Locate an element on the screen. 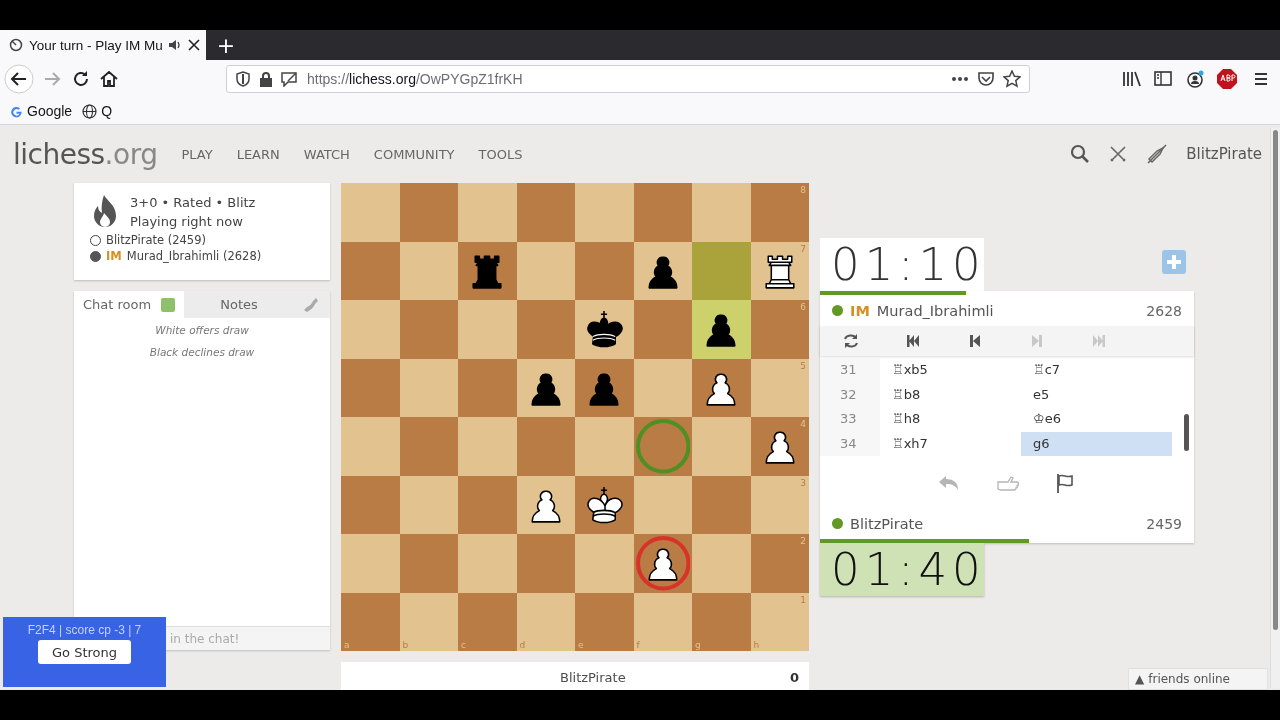 The width and height of the screenshot is (1280, 720). rank-label: 5 is located at coordinates (803, 365).